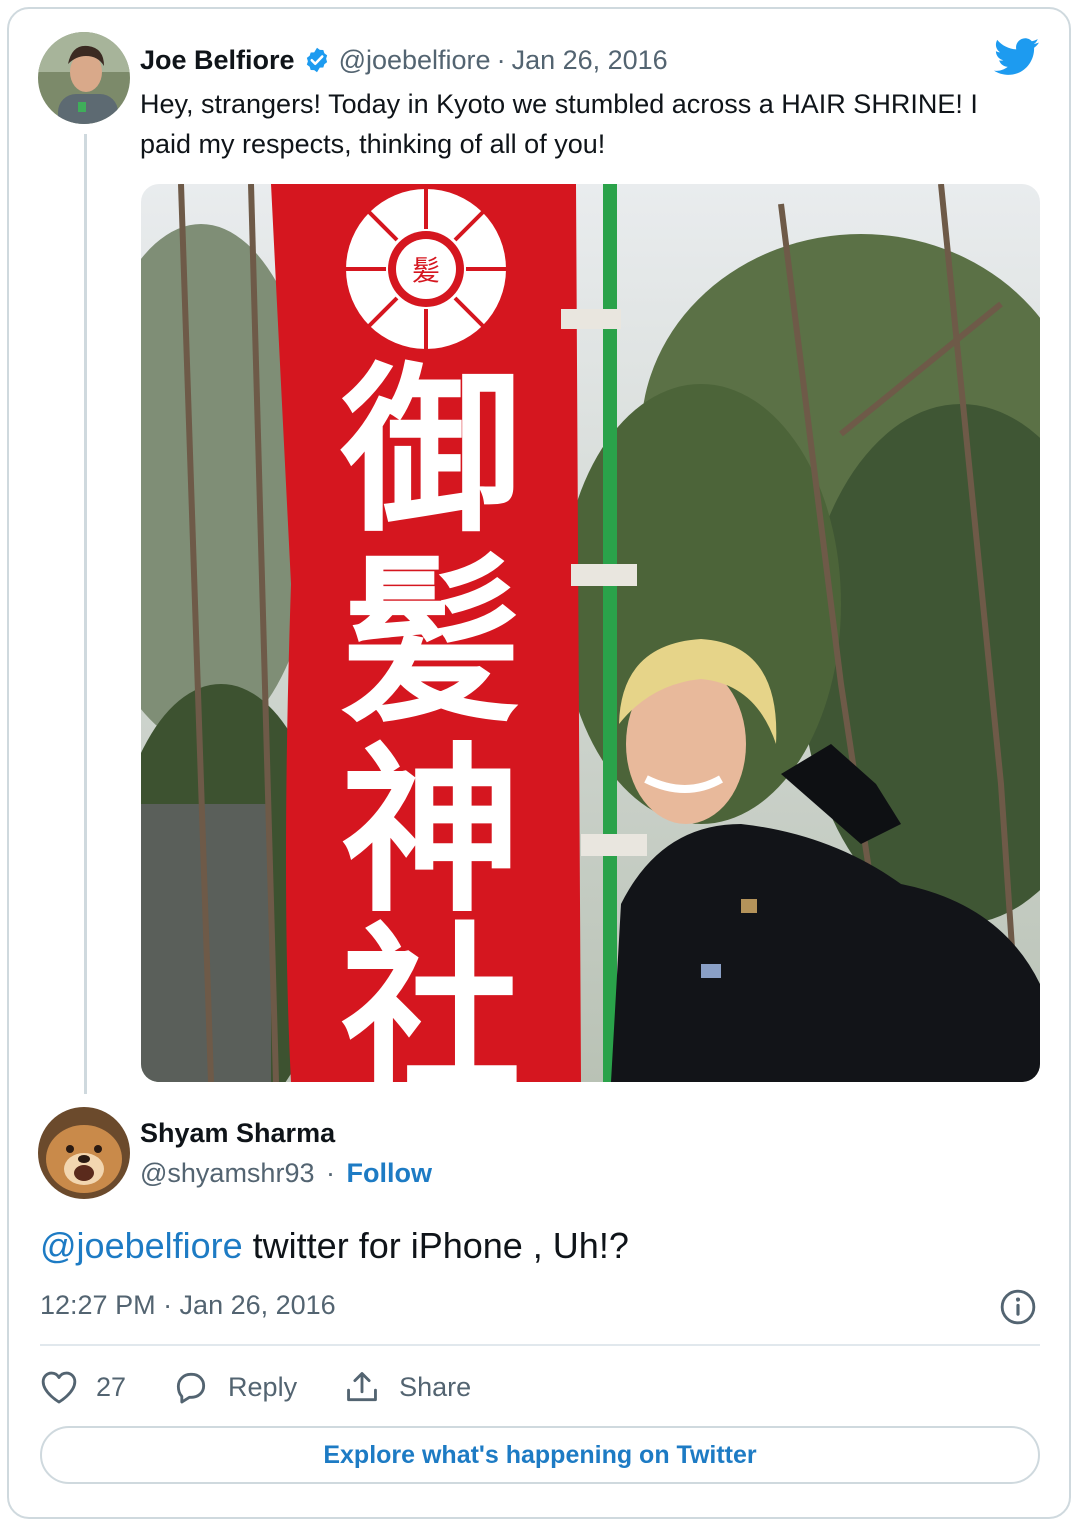 Image resolution: width=1080 pixels, height=1531 pixels. I want to click on thread-connector-line, so click(85, 614).